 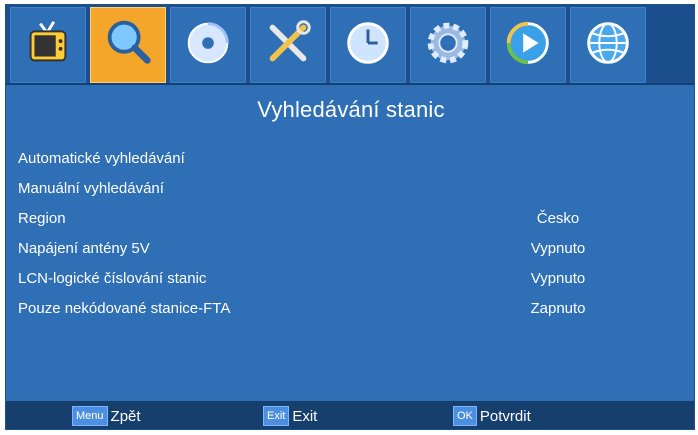 What do you see at coordinates (125, 416) in the screenshot?
I see `hint-label: Zpět` at bounding box center [125, 416].